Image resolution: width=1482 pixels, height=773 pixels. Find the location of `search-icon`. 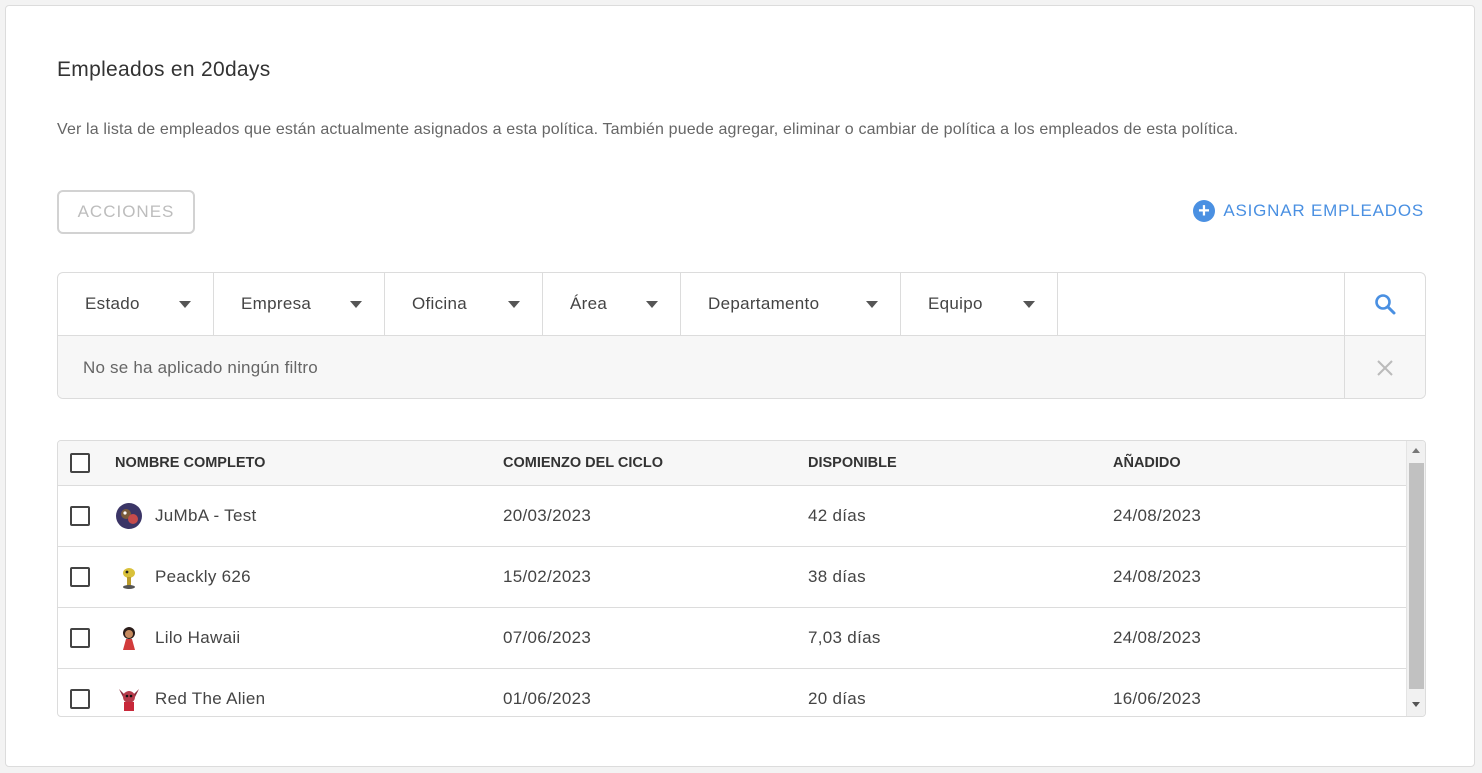

search-icon is located at coordinates (1385, 304).